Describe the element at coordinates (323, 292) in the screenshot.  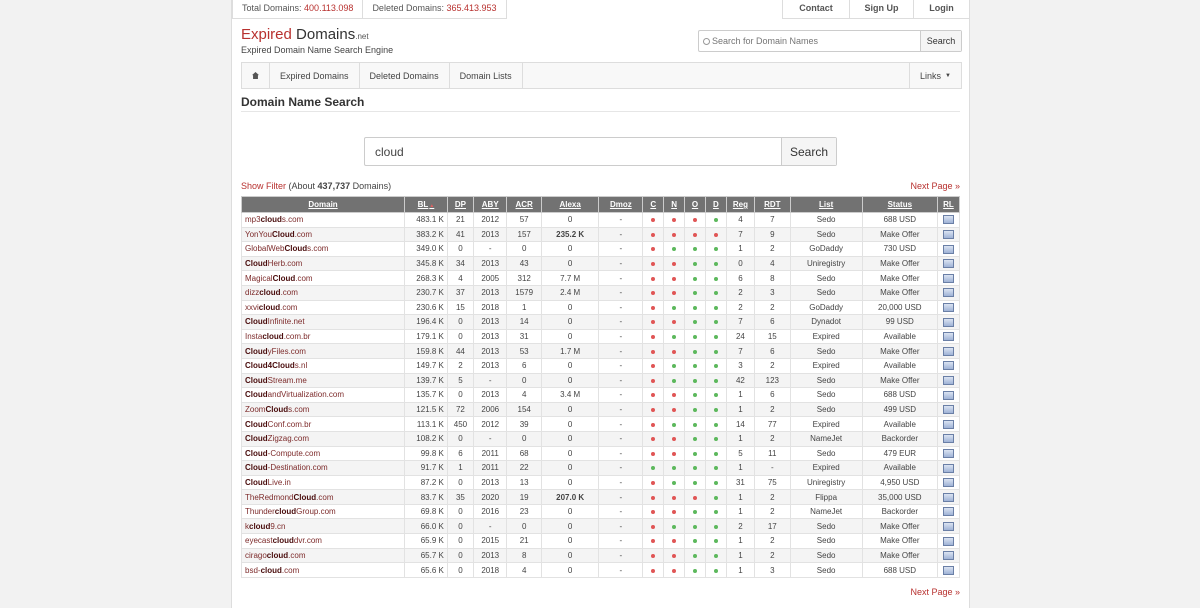
I see `domain-link: dizzcloud.com` at that location.